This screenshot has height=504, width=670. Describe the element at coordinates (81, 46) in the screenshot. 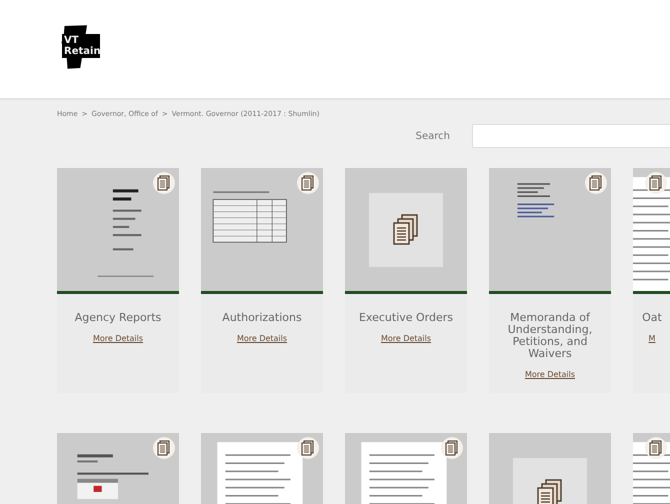

I see `logo-text: VT Retain` at that location.